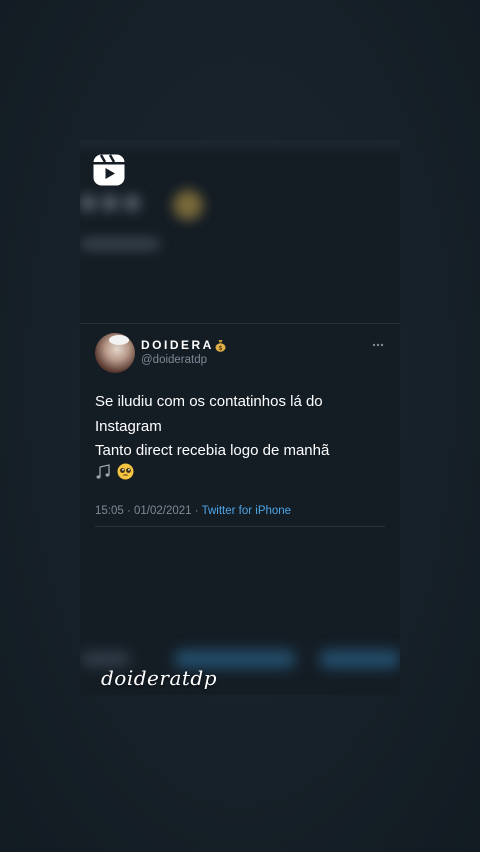 The width and height of the screenshot is (480, 852). What do you see at coordinates (128, 426) in the screenshot?
I see `tweet-line: Instagram` at bounding box center [128, 426].